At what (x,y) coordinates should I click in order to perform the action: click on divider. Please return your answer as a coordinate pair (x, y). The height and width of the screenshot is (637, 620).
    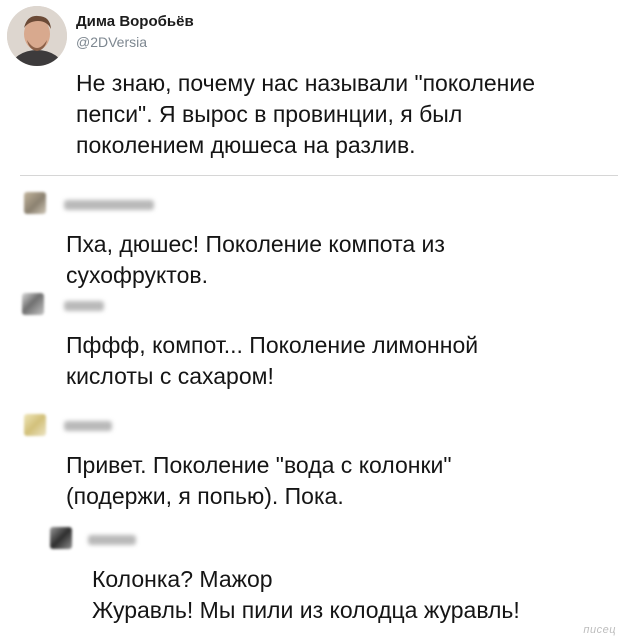
    Looking at the image, I should click on (319, 175).